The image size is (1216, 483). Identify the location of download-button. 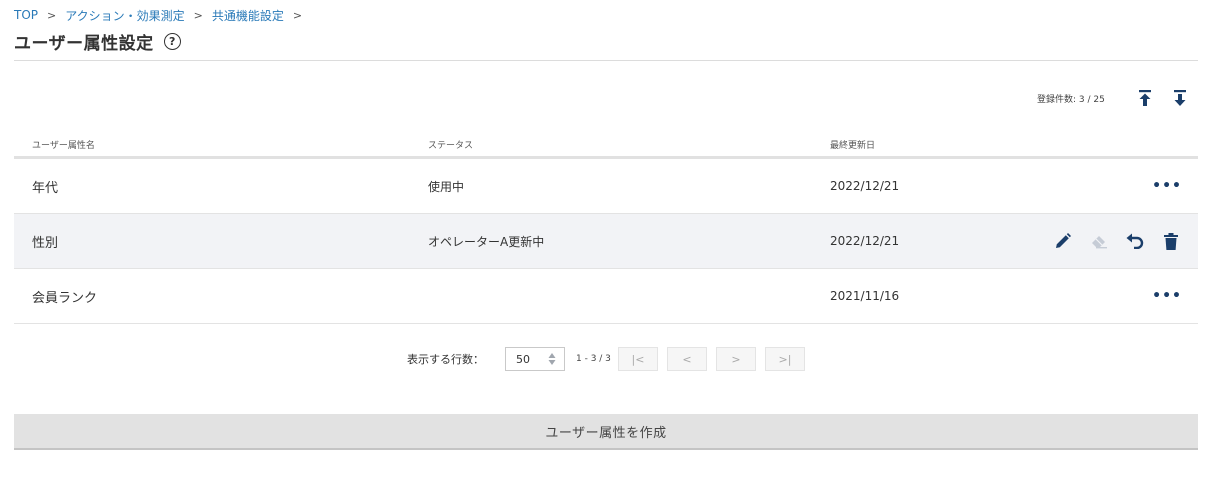
(1180, 98).